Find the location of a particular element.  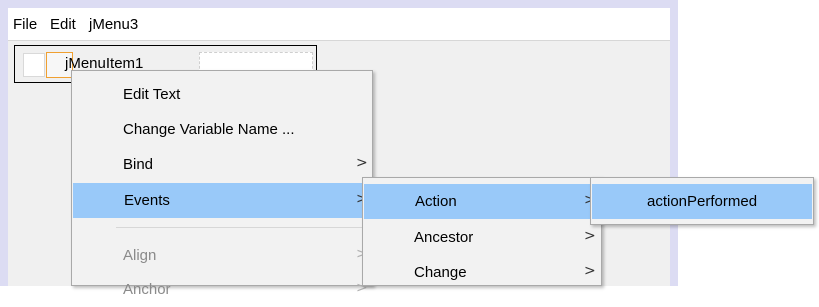

menu-item-bind: Bind > is located at coordinates (222, 164).